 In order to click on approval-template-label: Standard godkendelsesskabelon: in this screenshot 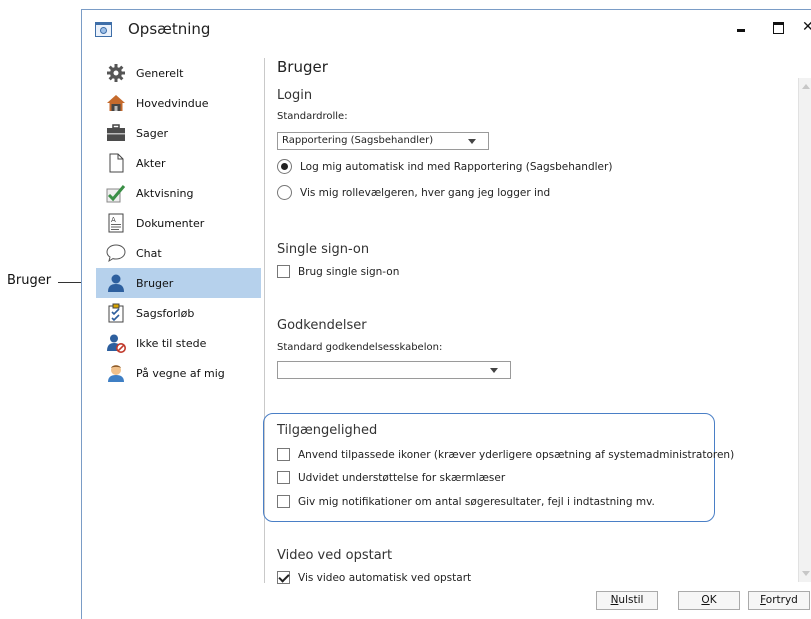, I will do `click(360, 347)`.